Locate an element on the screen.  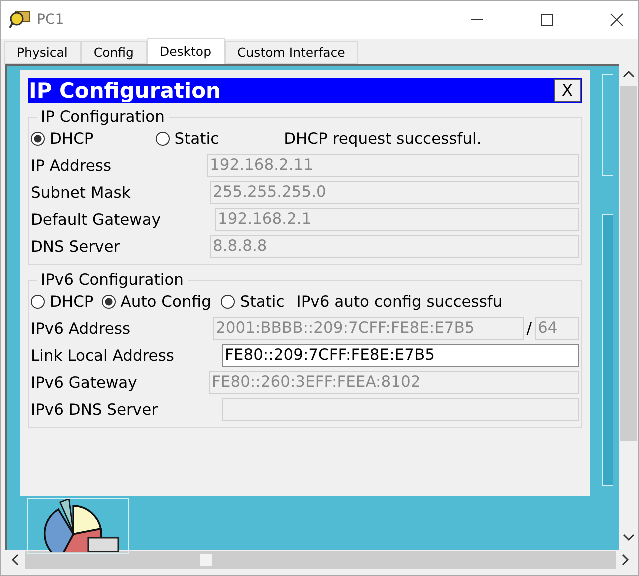
group-title: IPv6 Configuration is located at coordinates (112, 280).